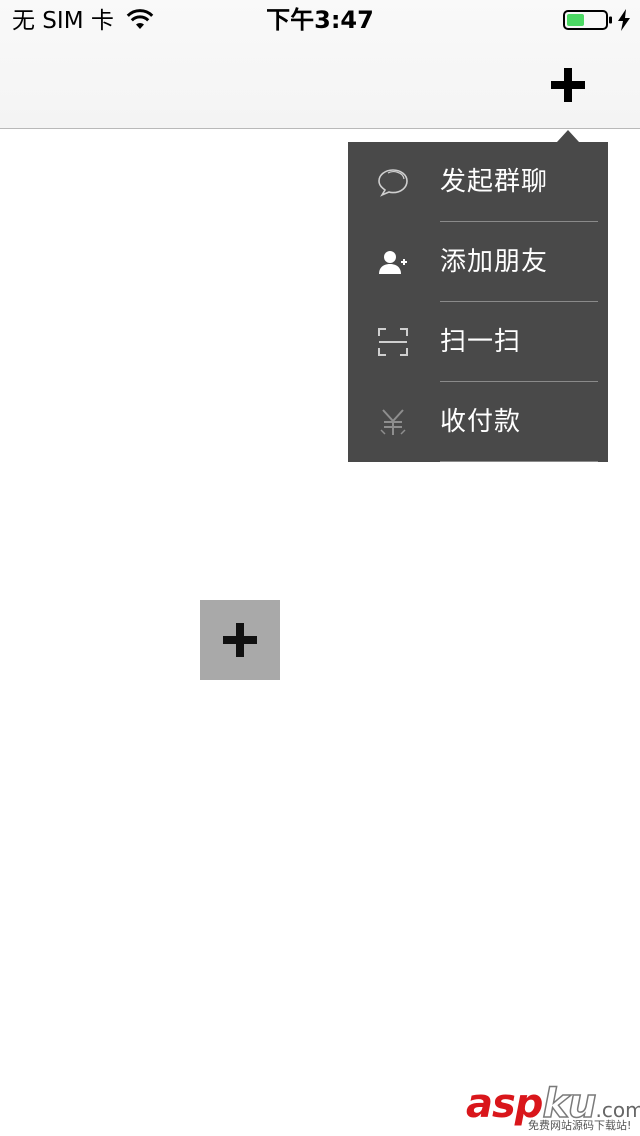  What do you see at coordinates (519, 461) in the screenshot?
I see `menu-divider` at bounding box center [519, 461].